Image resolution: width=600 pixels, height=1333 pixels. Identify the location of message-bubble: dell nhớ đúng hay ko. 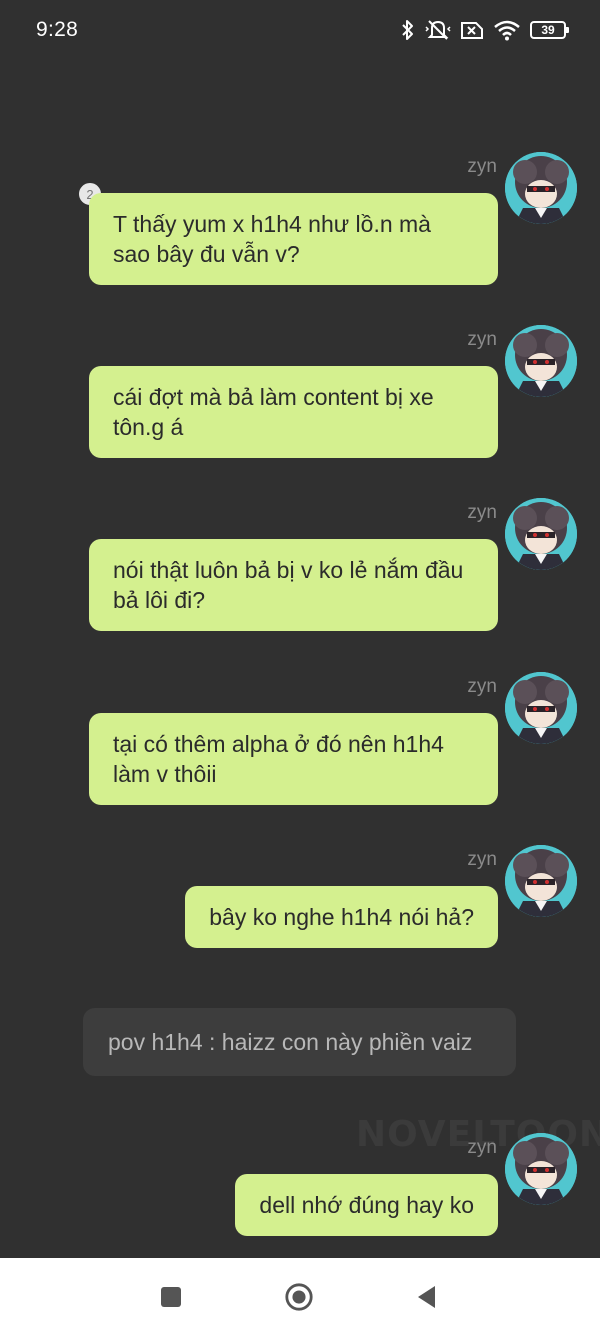
(366, 1205).